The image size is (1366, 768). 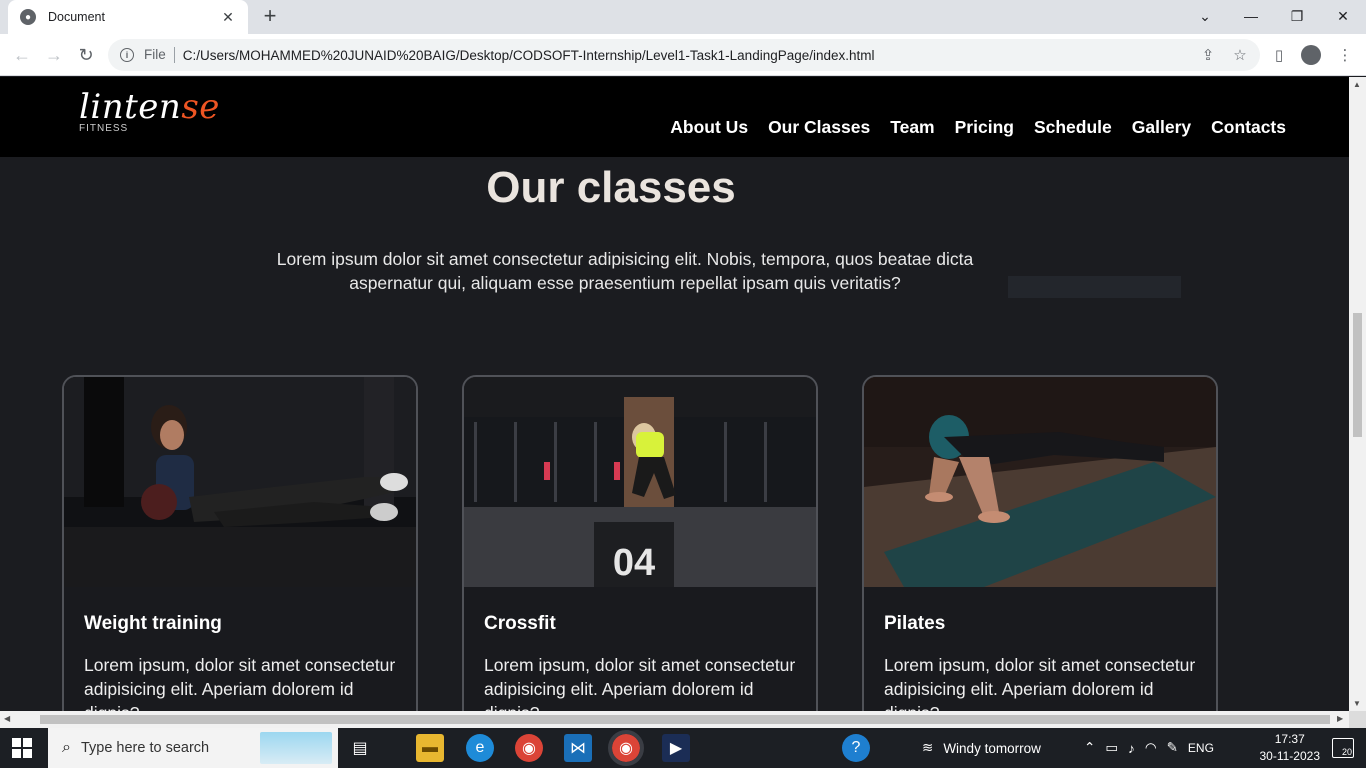 I want to click on weather-widget: ≋ Windy tomorrow, so click(x=981, y=748).